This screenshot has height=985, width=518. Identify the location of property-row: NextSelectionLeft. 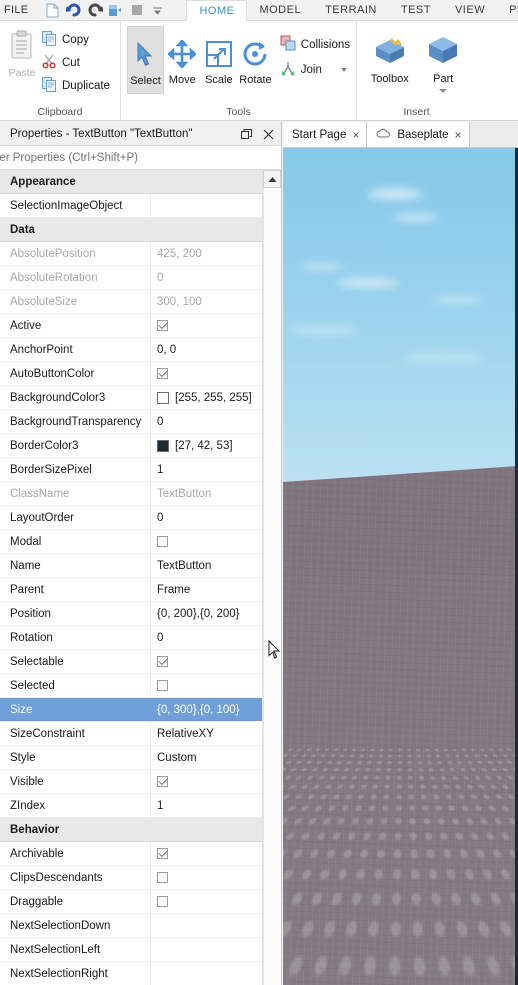
(131, 950).